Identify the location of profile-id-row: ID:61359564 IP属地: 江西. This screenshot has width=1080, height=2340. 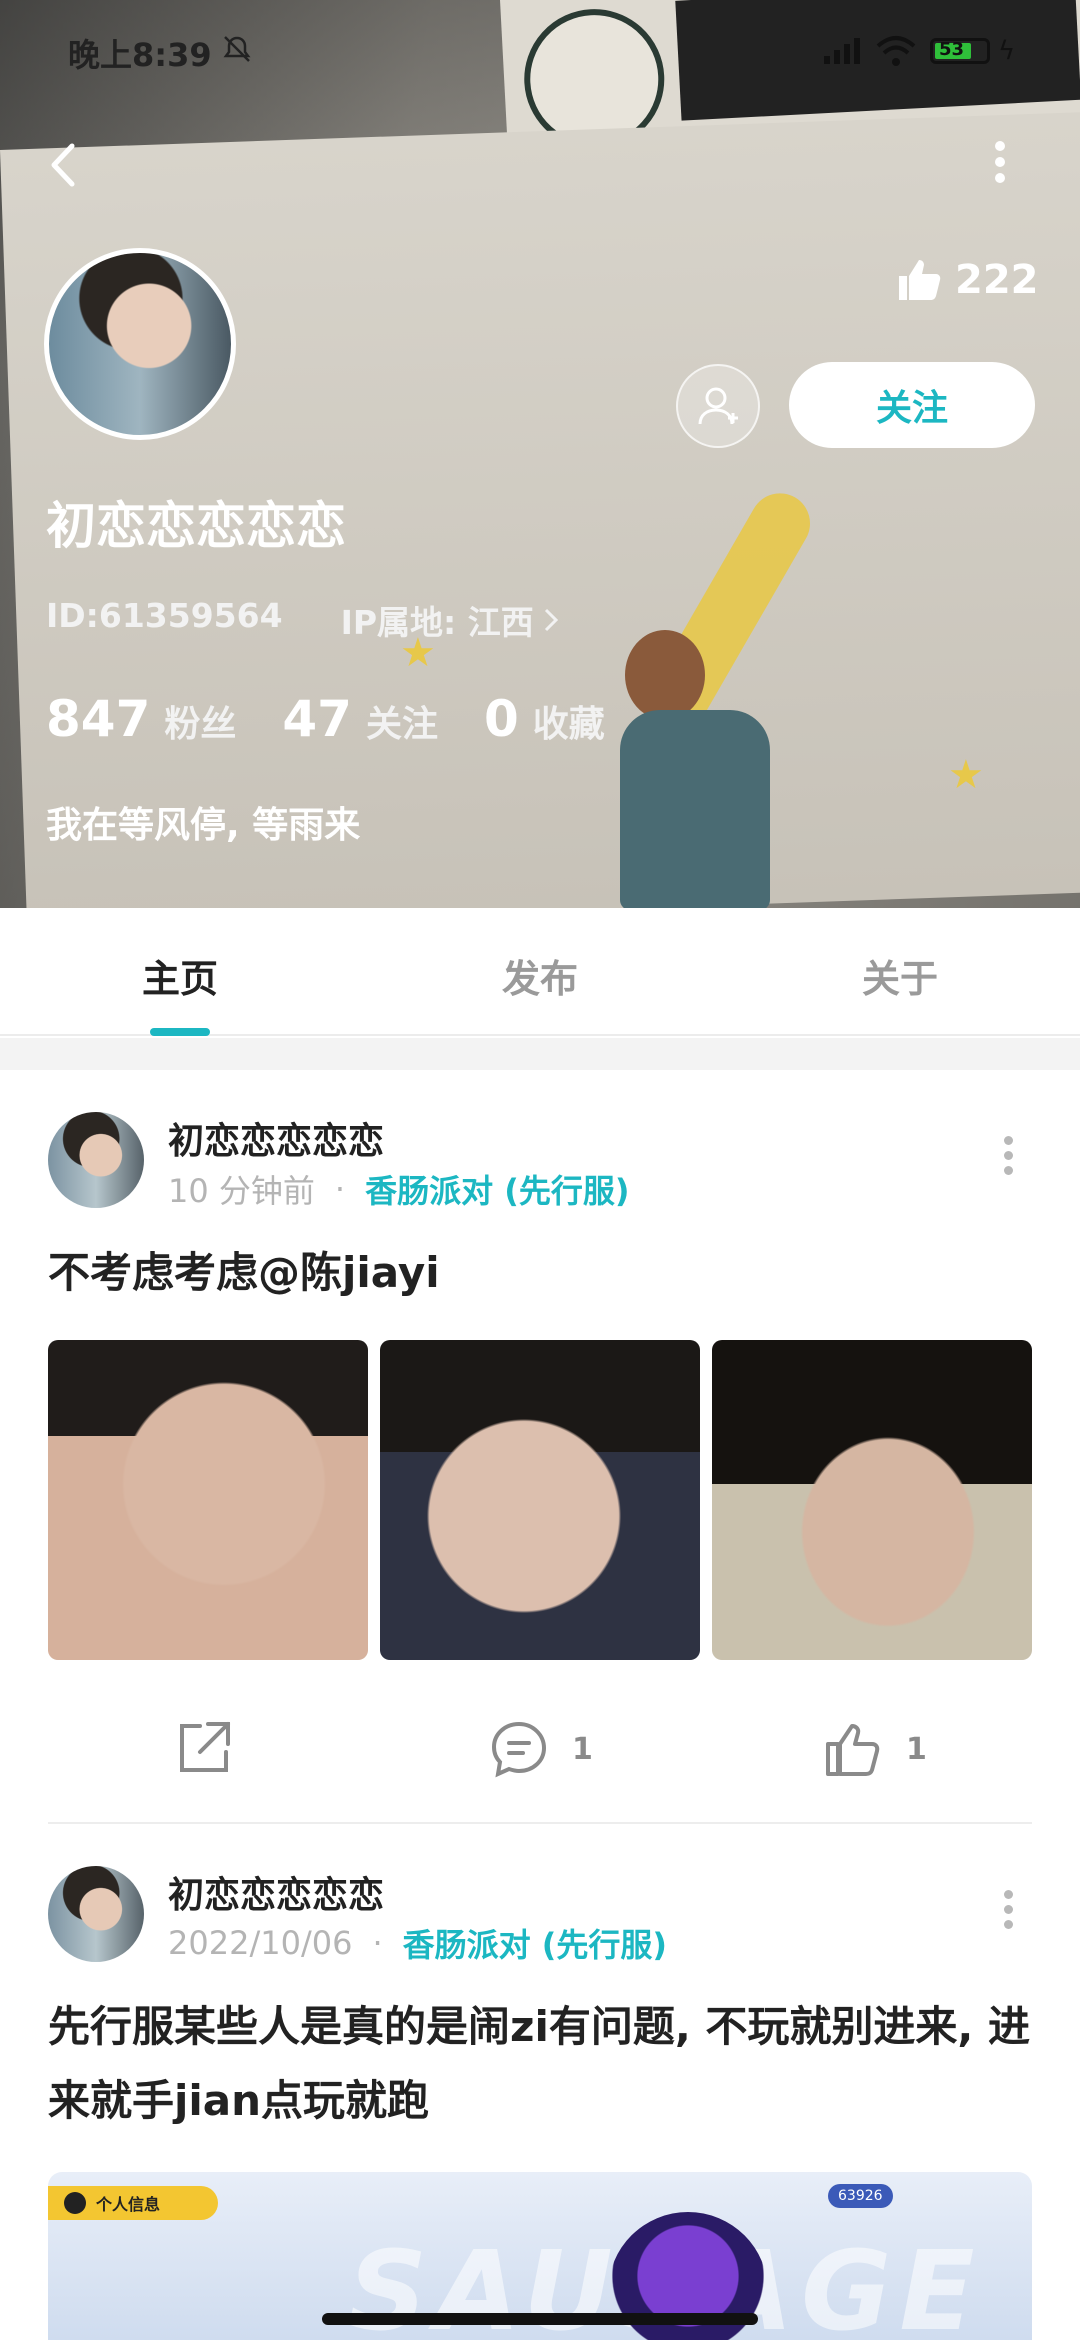
(303, 620).